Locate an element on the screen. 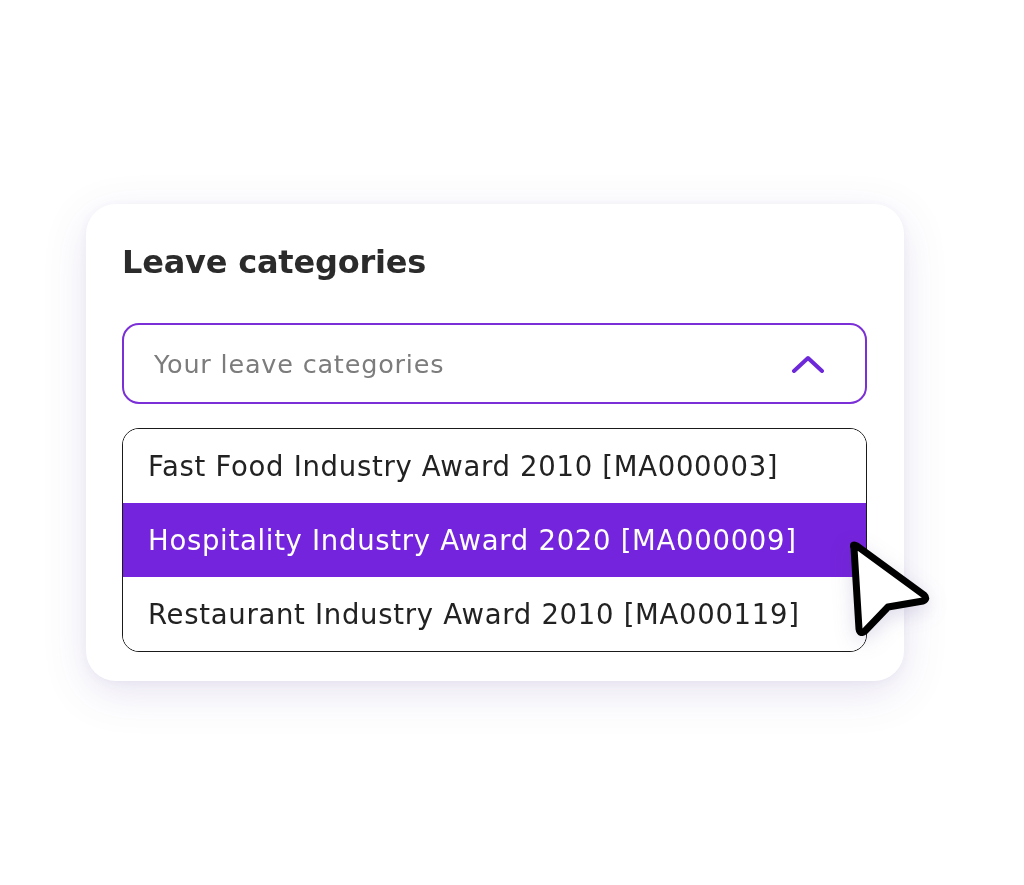  card-title: Leave categories is located at coordinates (274, 262).